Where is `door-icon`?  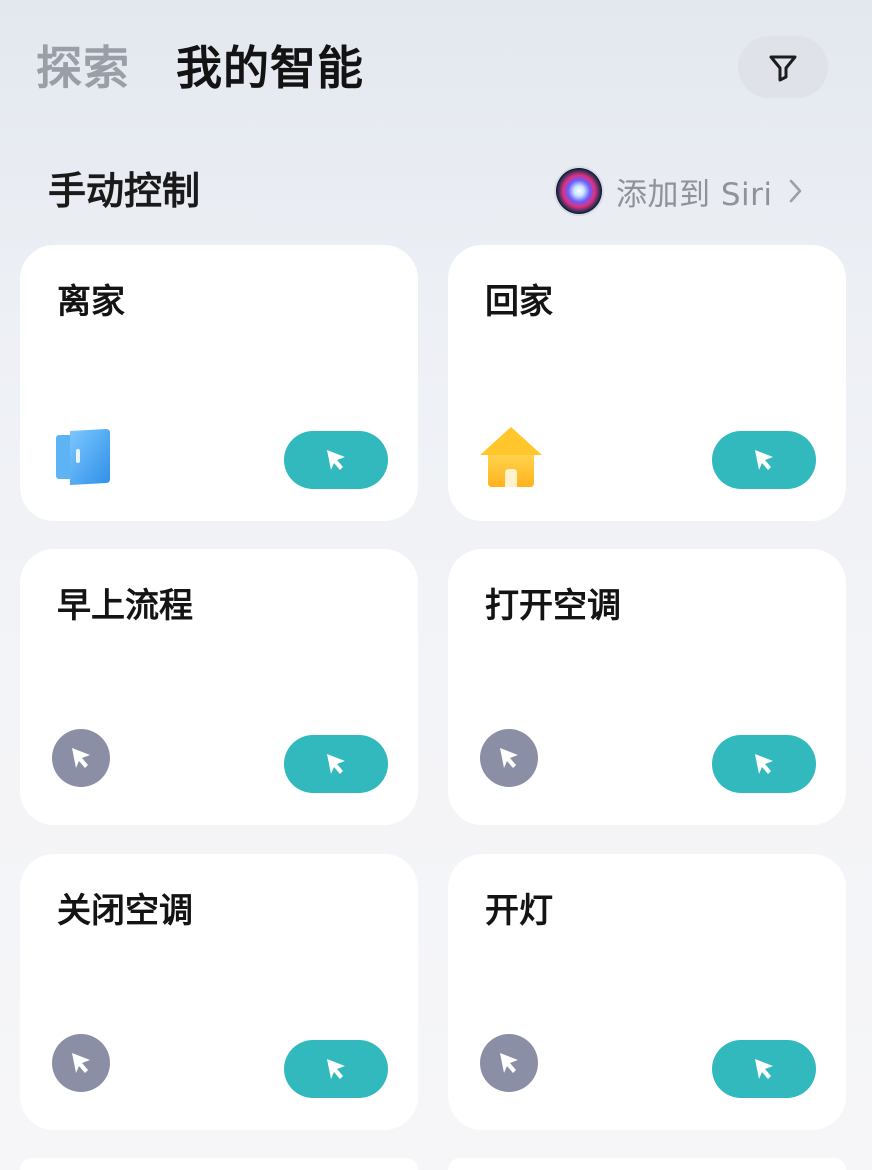
door-icon is located at coordinates (85, 458).